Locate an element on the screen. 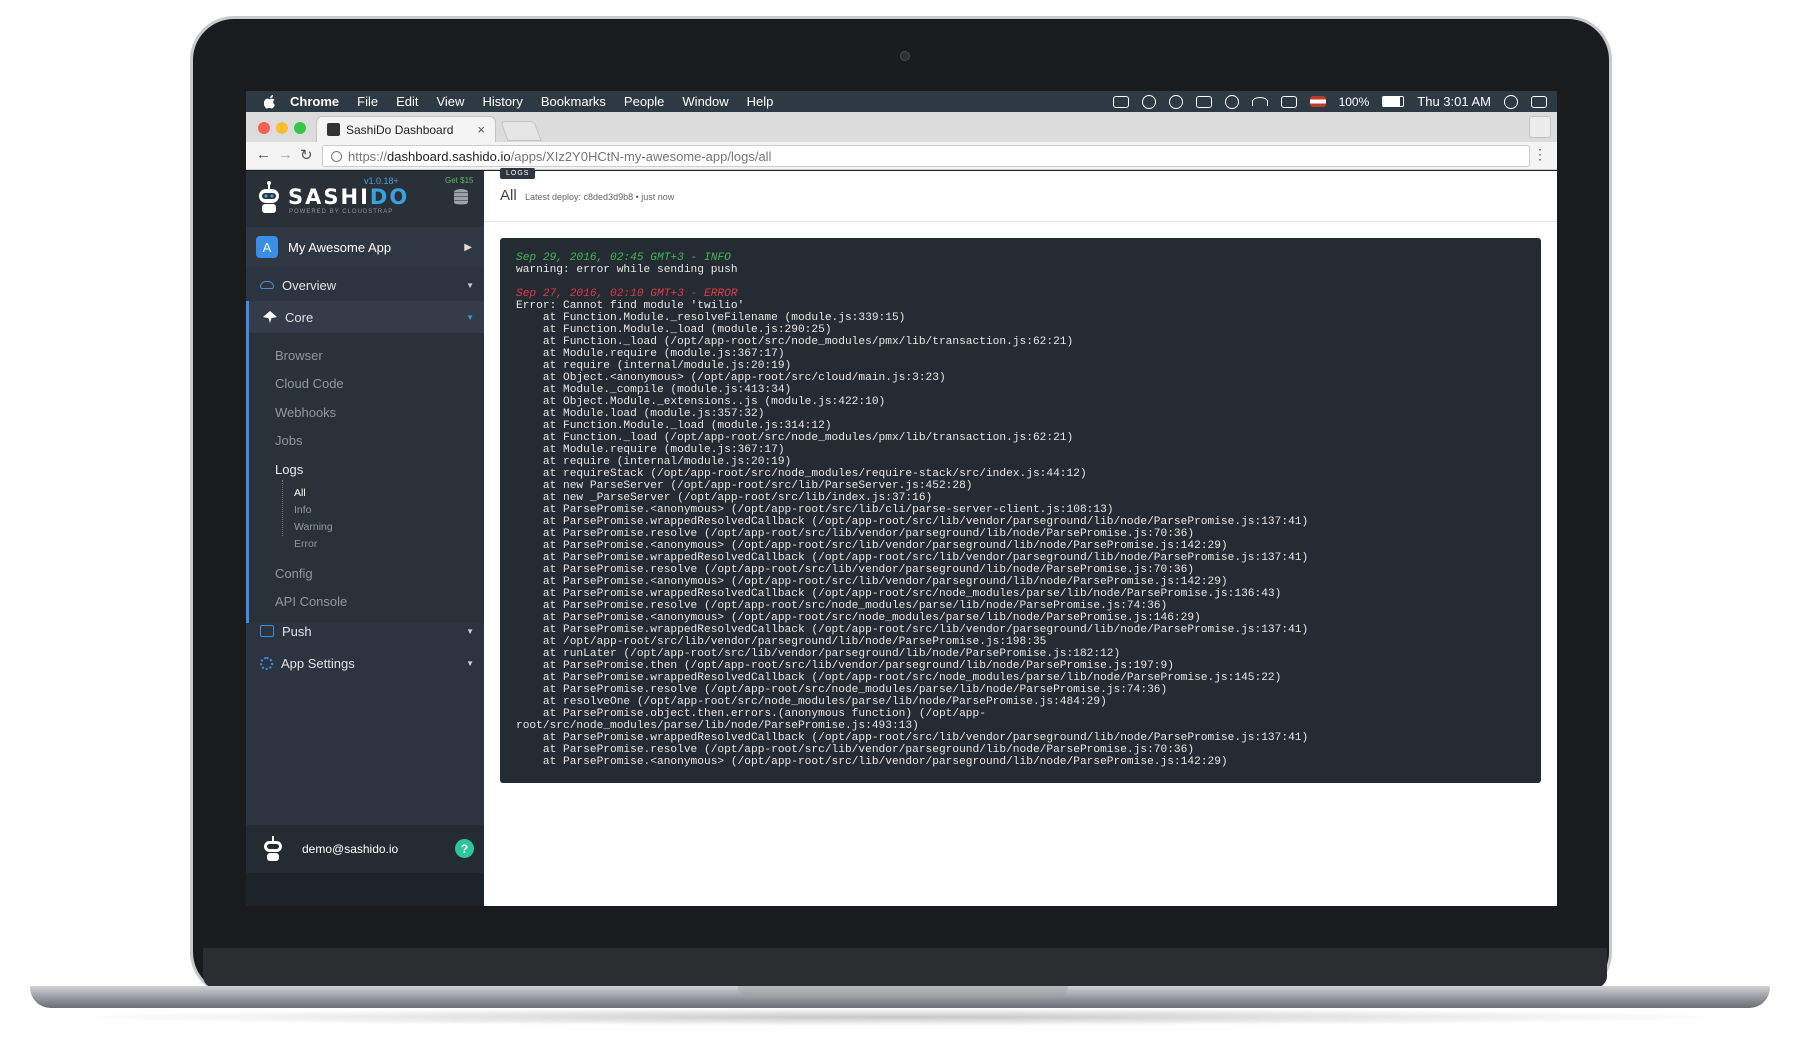 The height and width of the screenshot is (1040, 1800). breadcrumb: LOGS is located at coordinates (518, 173).